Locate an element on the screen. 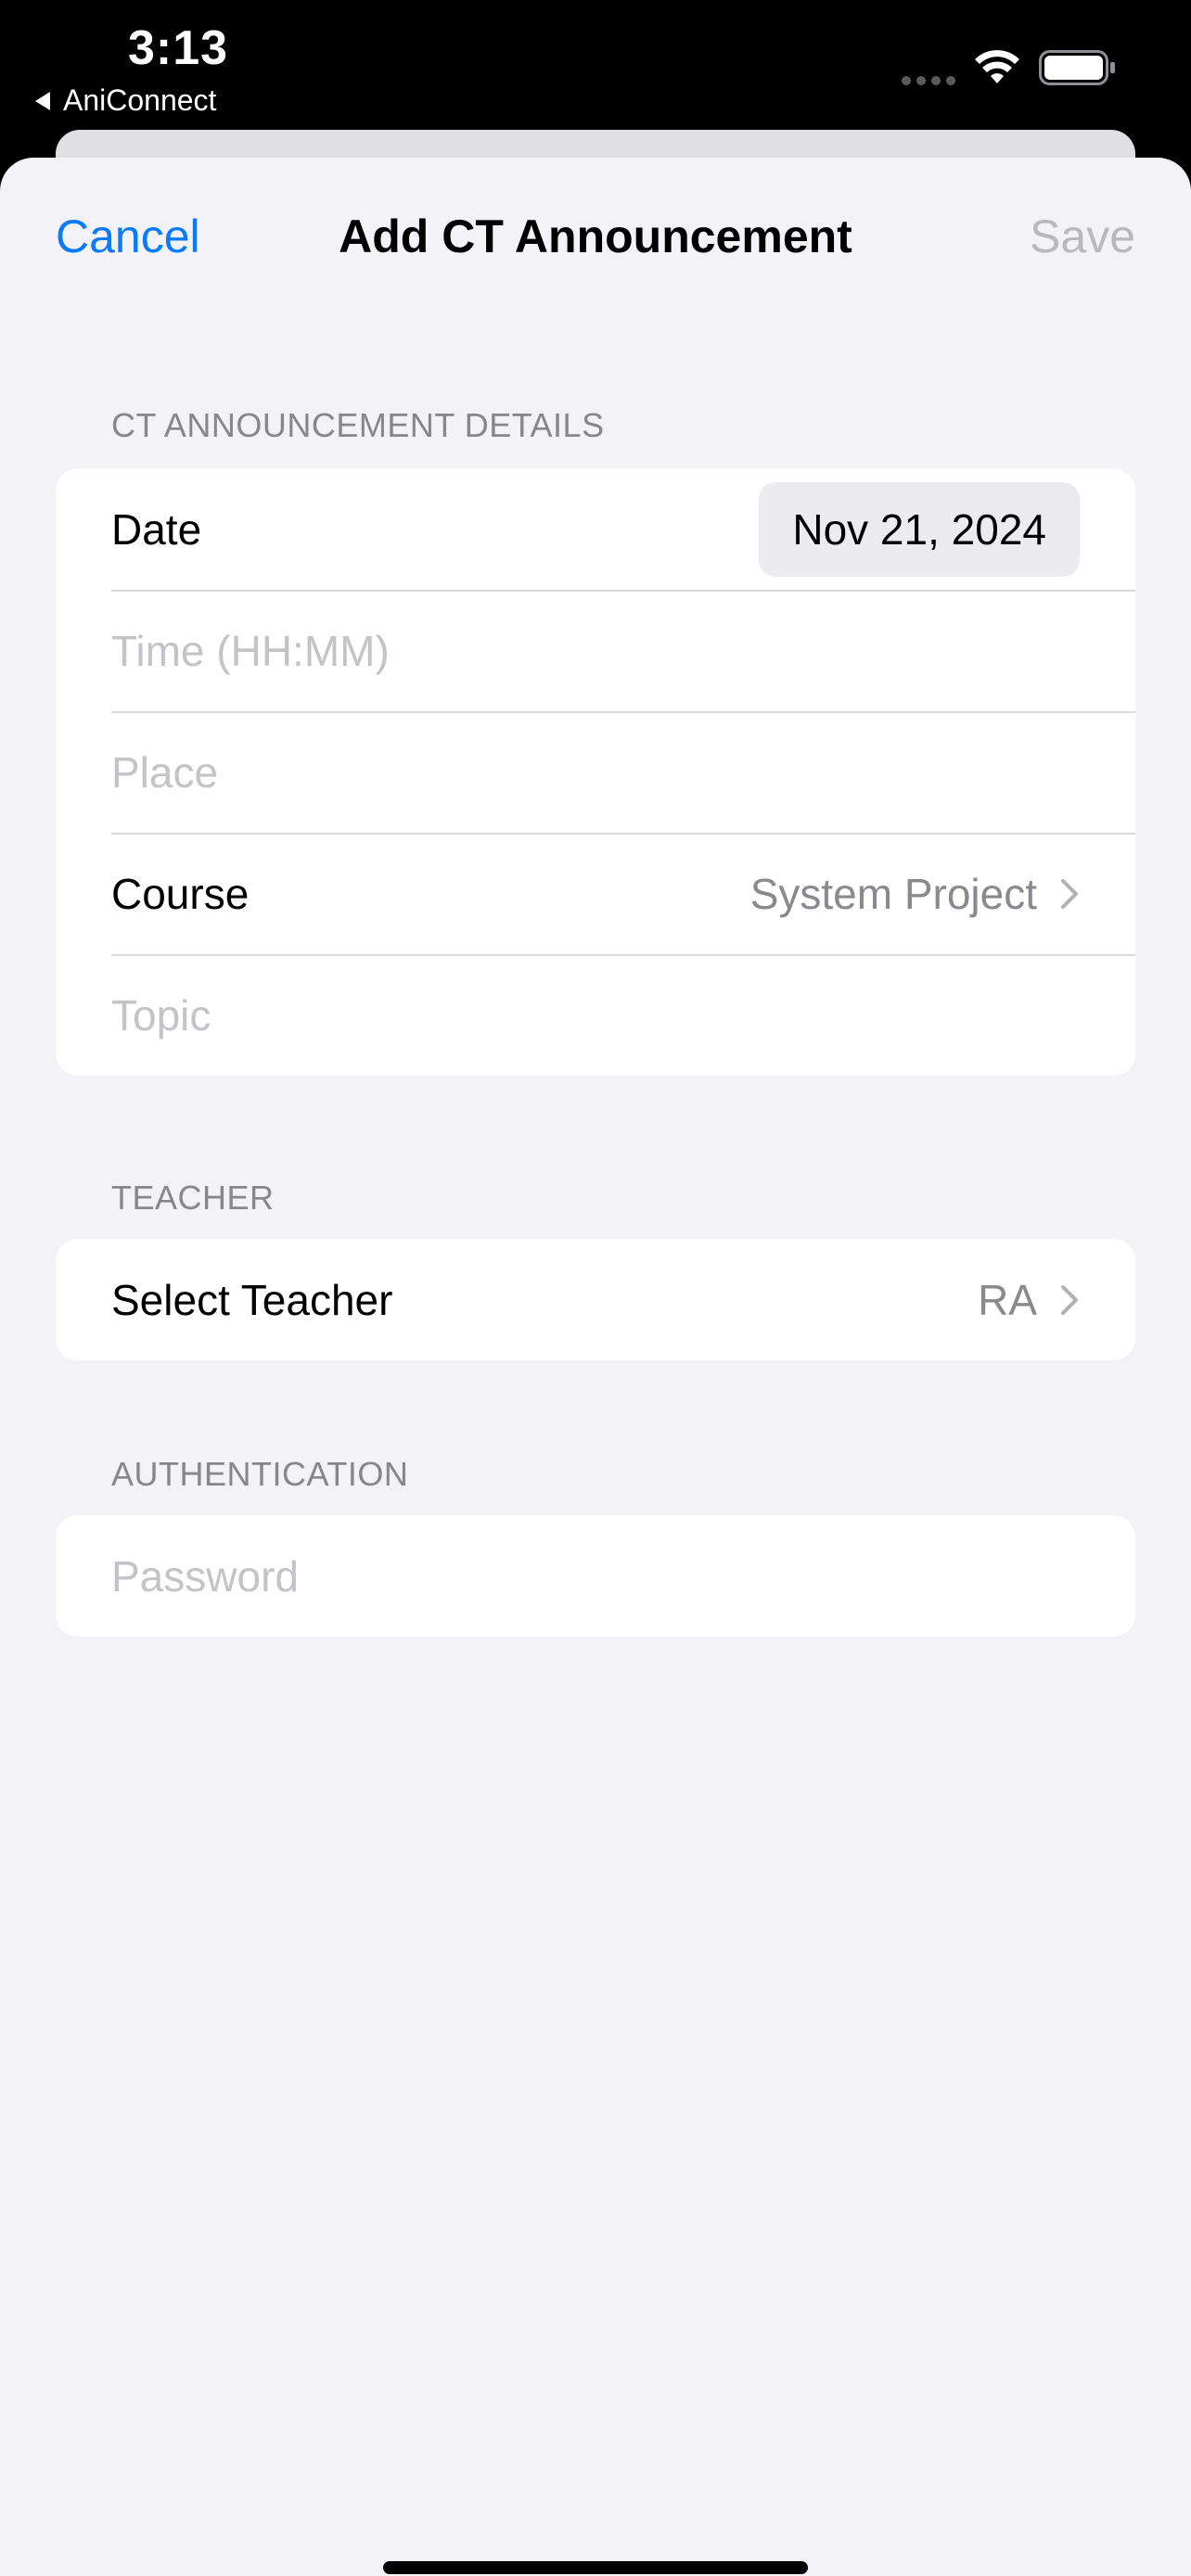 This screenshot has height=2576, width=1191. time-row is located at coordinates (595, 650).